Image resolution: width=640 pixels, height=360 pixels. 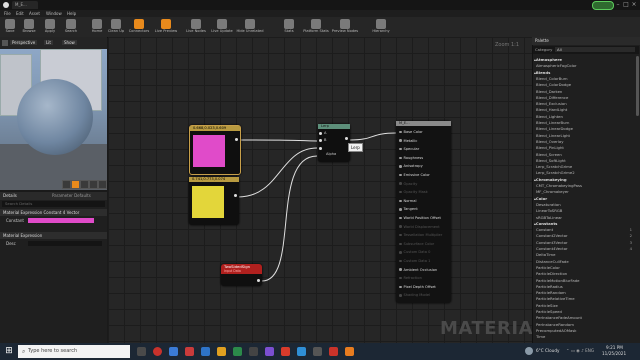 I want to click on palette-item: Constant3Vector 3, so click(x=586, y=243).